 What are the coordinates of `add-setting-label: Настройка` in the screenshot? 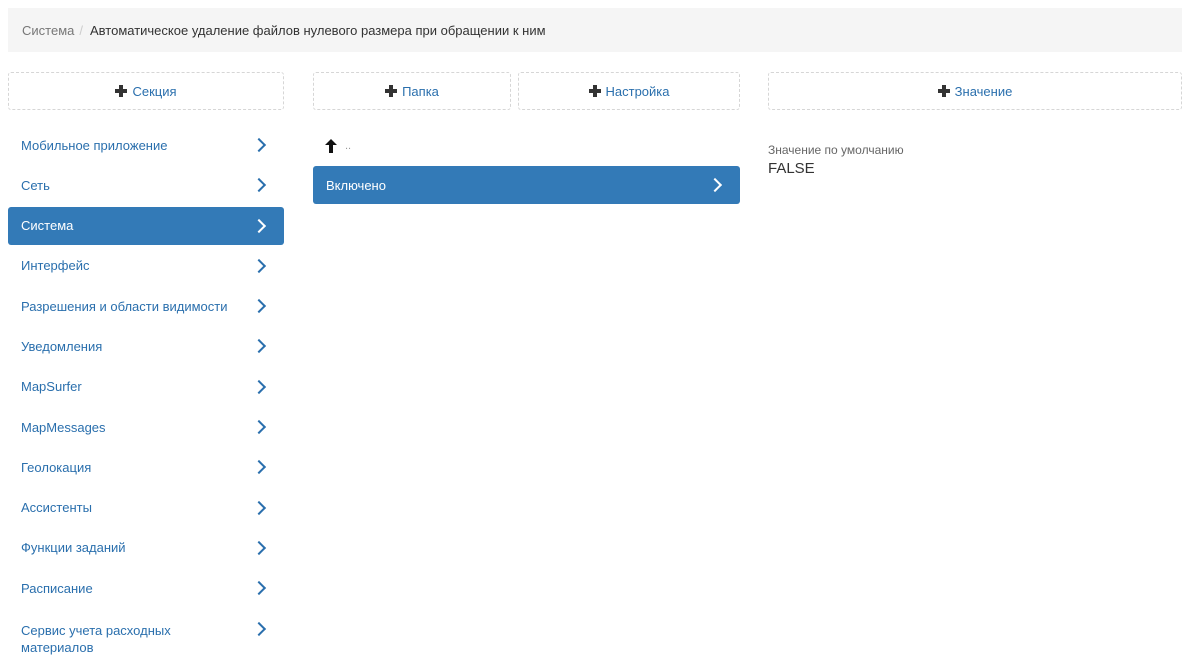 It's located at (637, 91).